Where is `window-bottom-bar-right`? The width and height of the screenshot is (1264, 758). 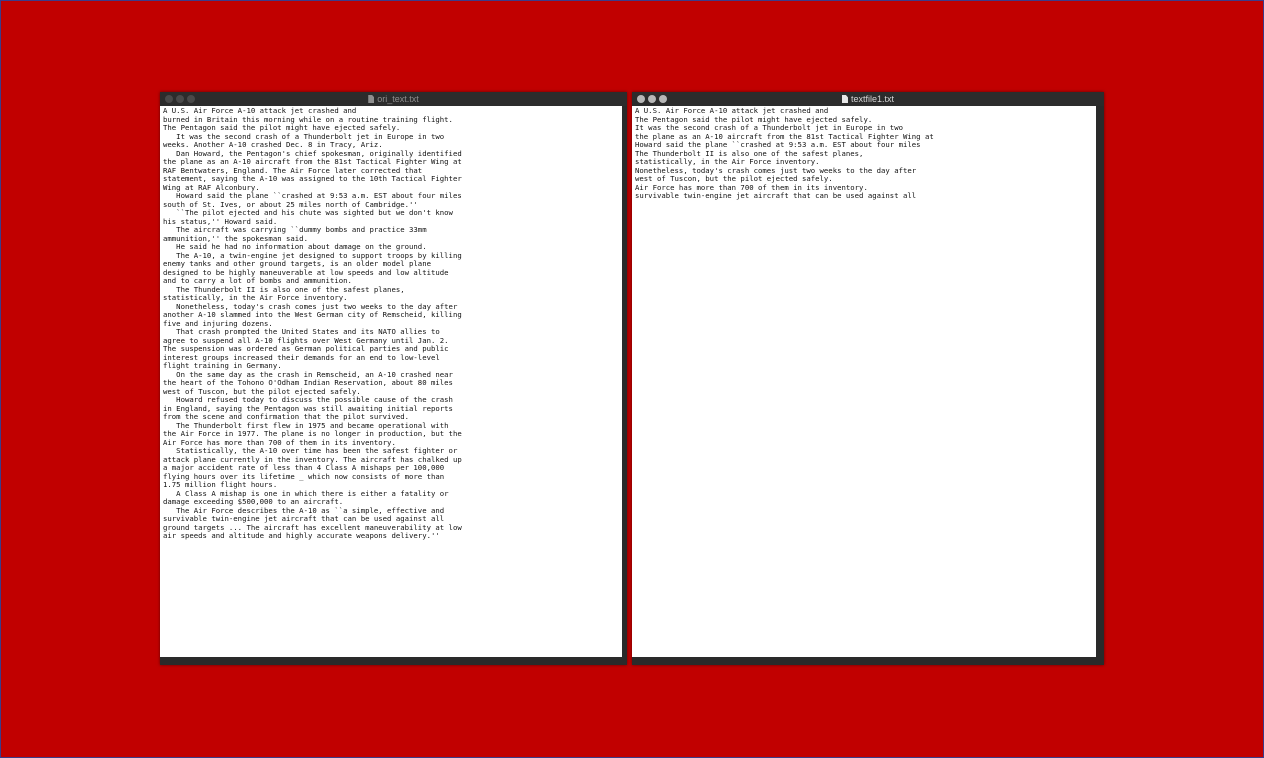 window-bottom-bar-right is located at coordinates (868, 661).